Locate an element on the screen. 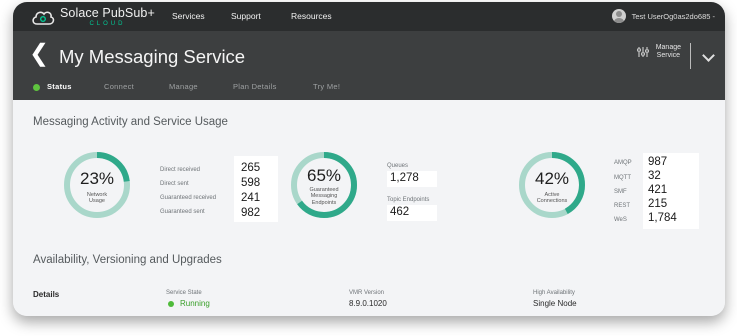 The image size is (737, 336). network-label-line-2: Usage is located at coordinates (97, 201).